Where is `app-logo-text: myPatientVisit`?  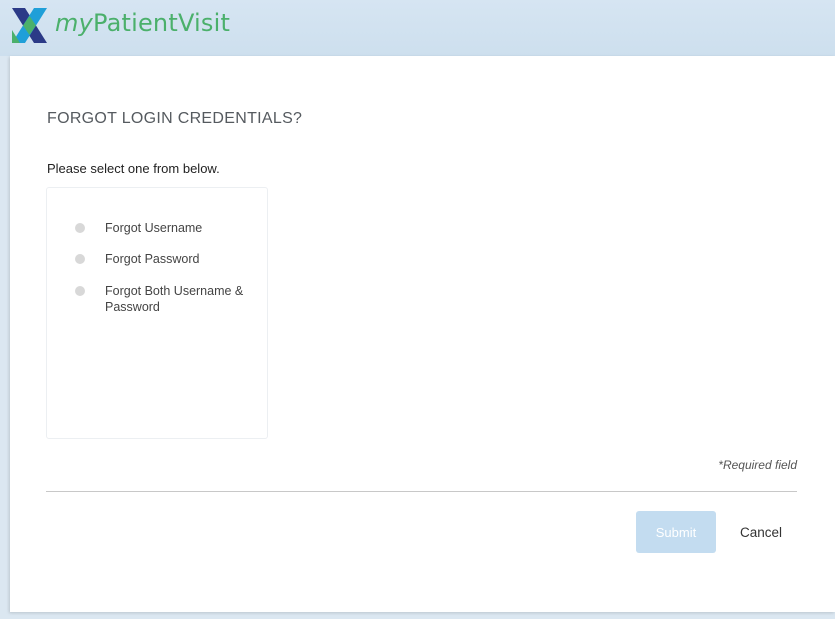 app-logo-text: myPatientVisit is located at coordinates (142, 23).